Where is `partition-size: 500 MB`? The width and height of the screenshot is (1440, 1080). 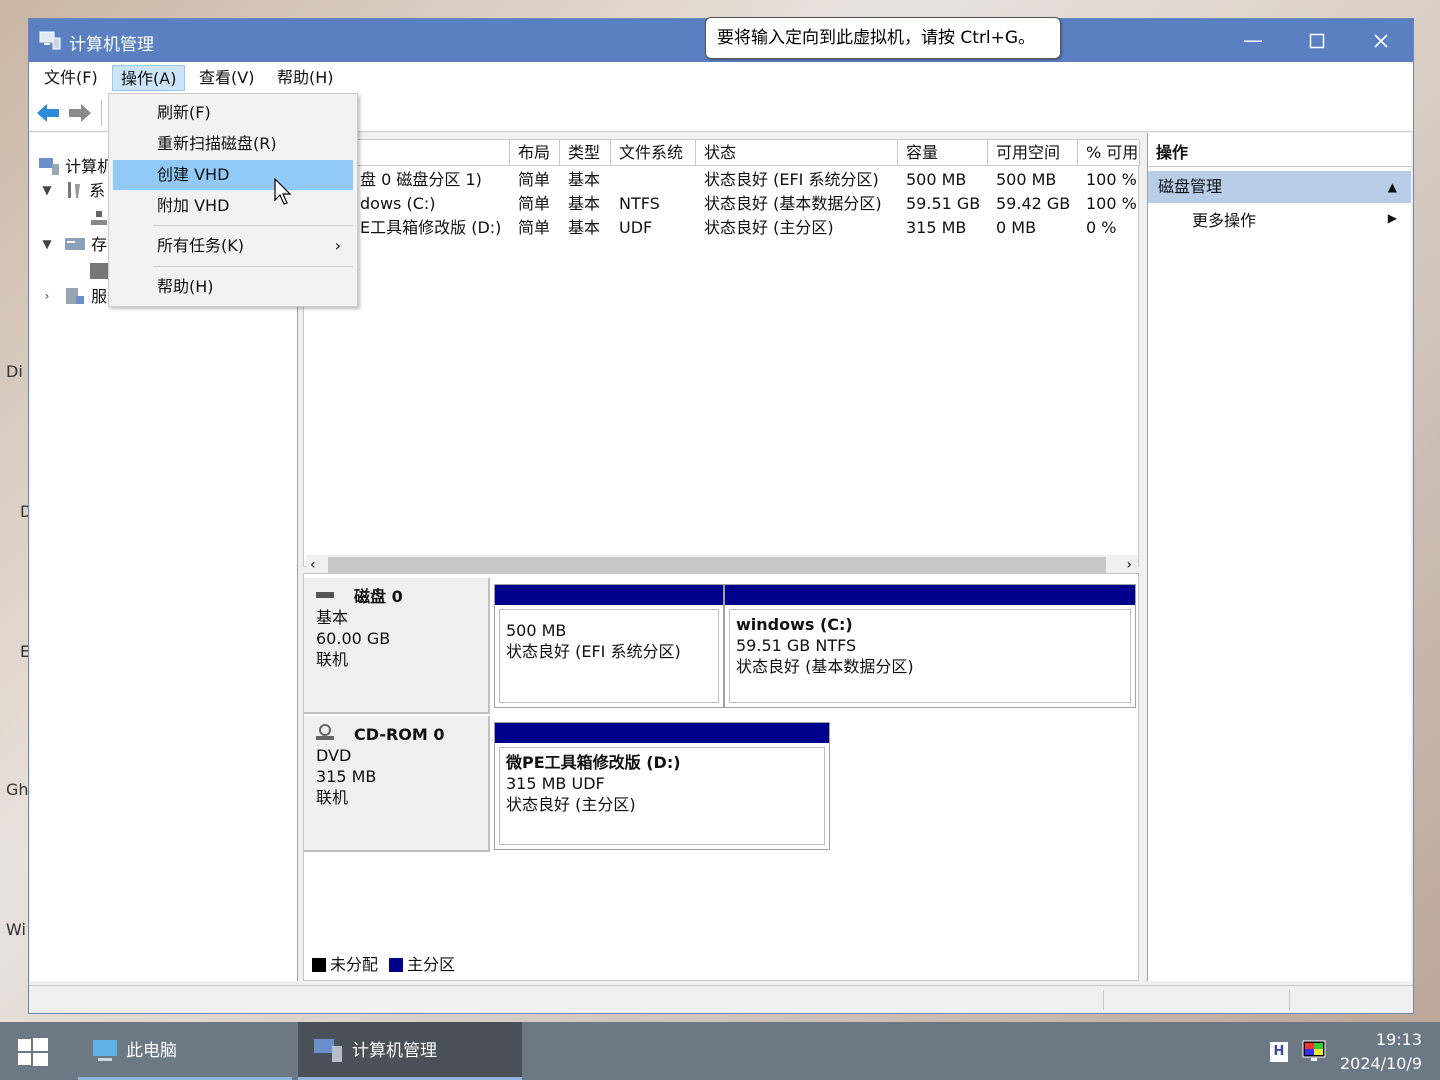 partition-size: 500 MB is located at coordinates (536, 630).